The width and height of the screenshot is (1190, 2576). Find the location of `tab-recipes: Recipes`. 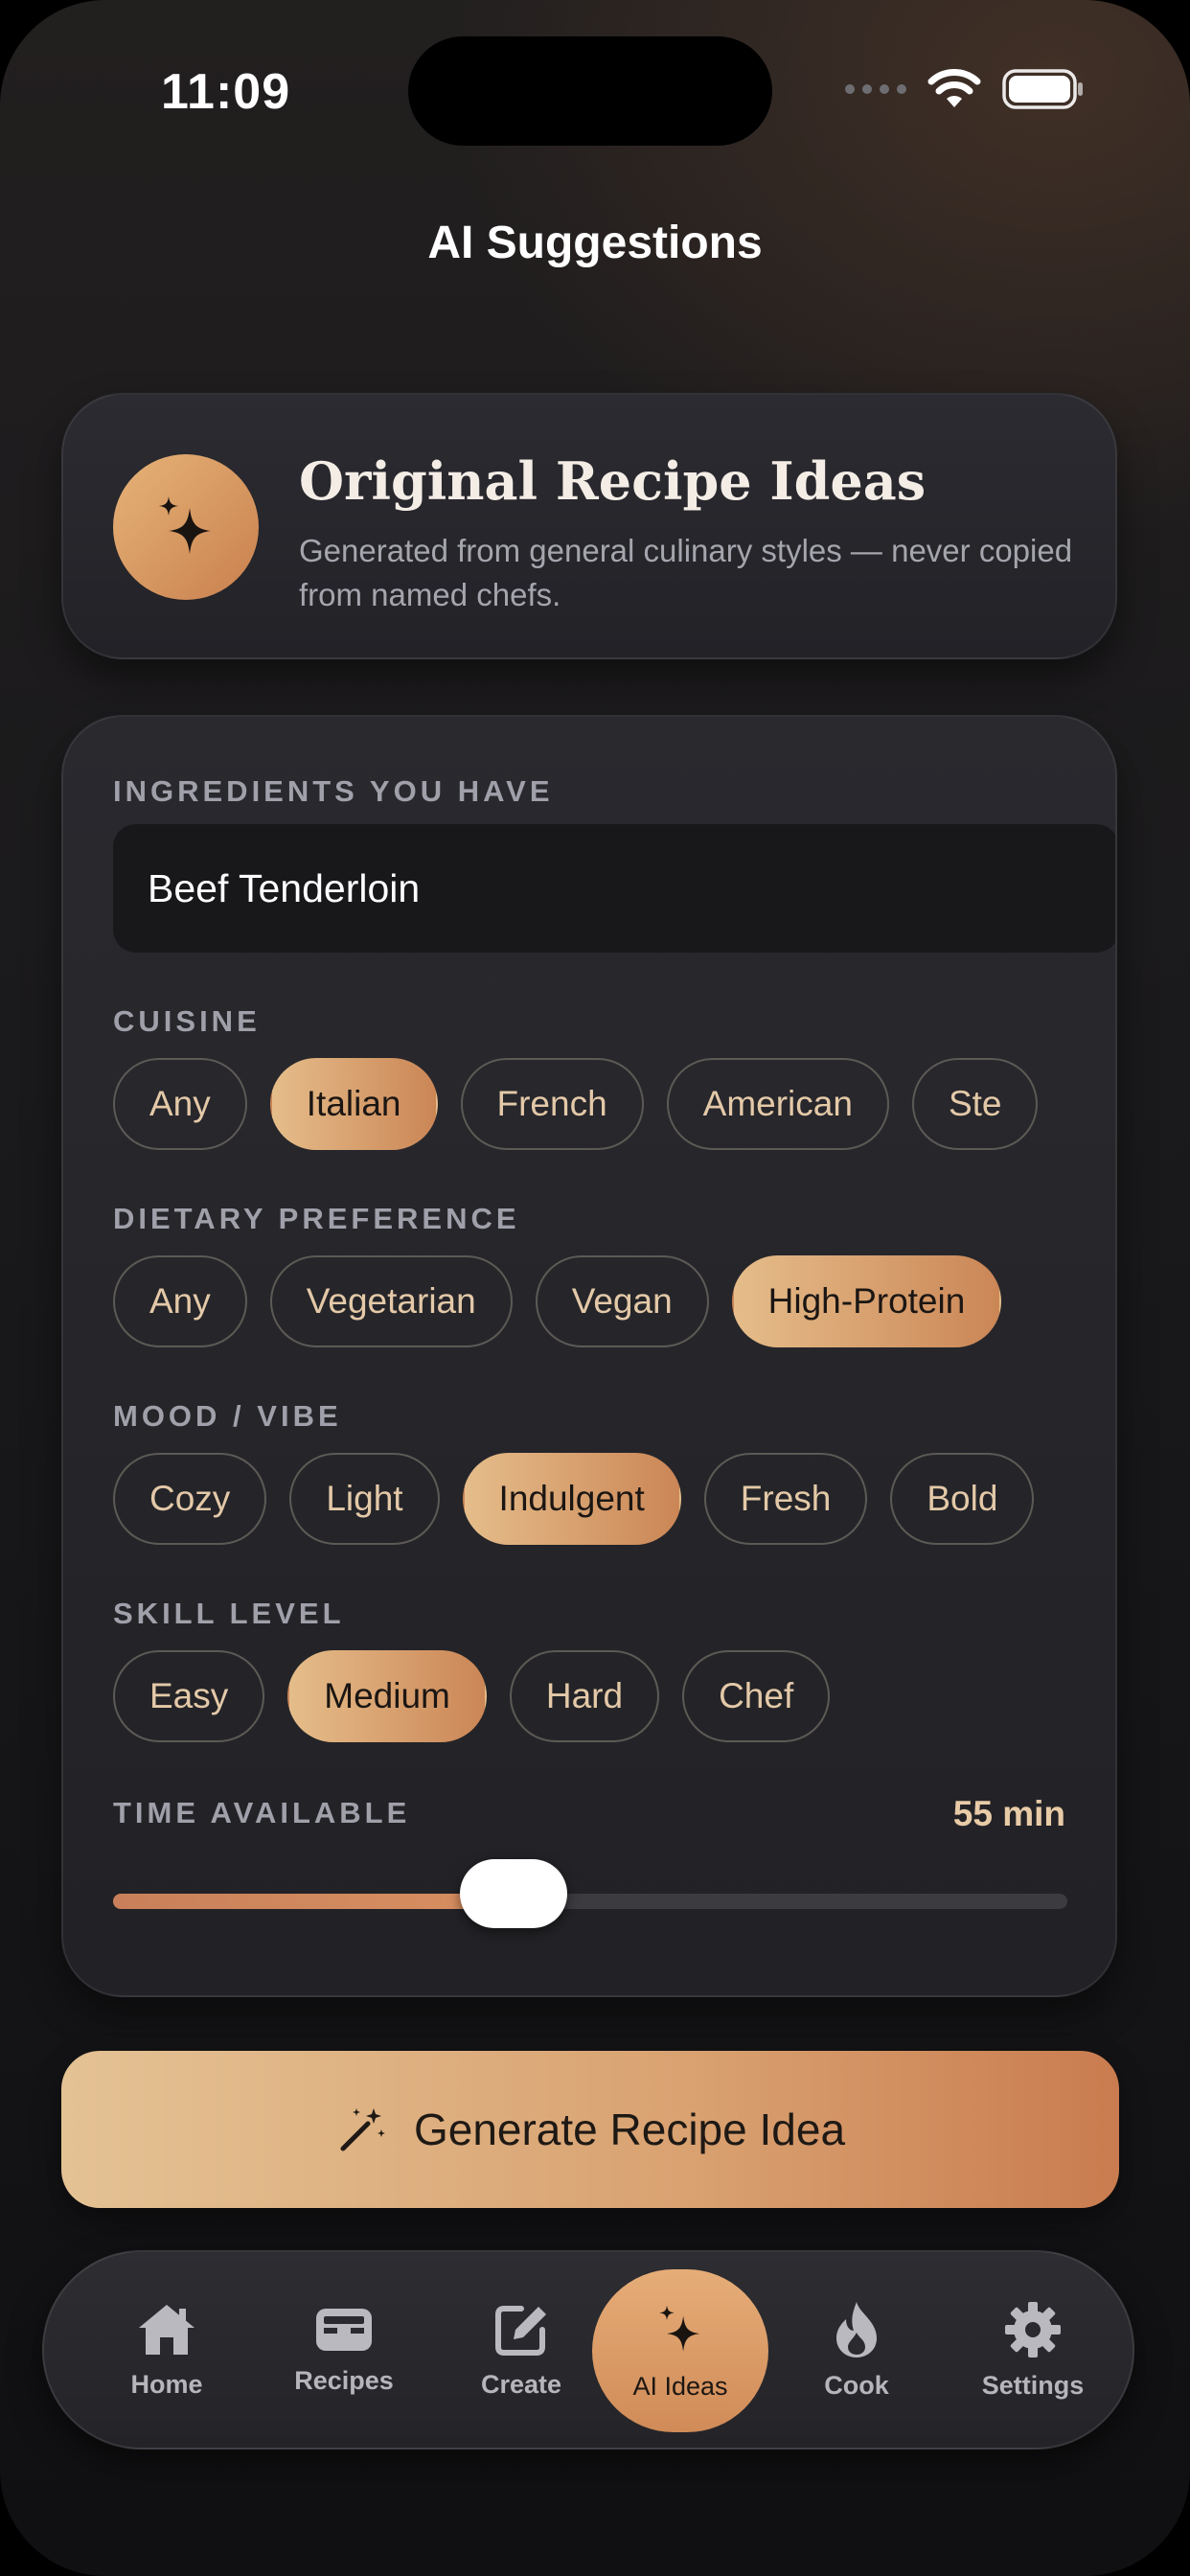

tab-recipes: Recipes is located at coordinates (344, 2350).